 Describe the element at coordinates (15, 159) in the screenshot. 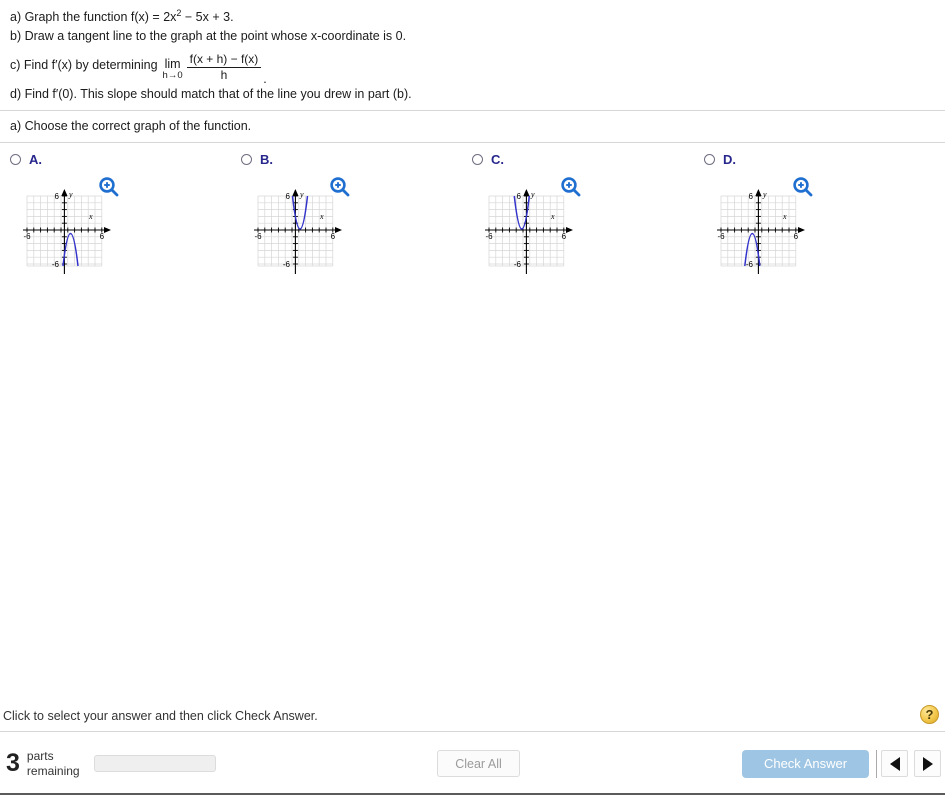

I see `radio-choice-a` at that location.